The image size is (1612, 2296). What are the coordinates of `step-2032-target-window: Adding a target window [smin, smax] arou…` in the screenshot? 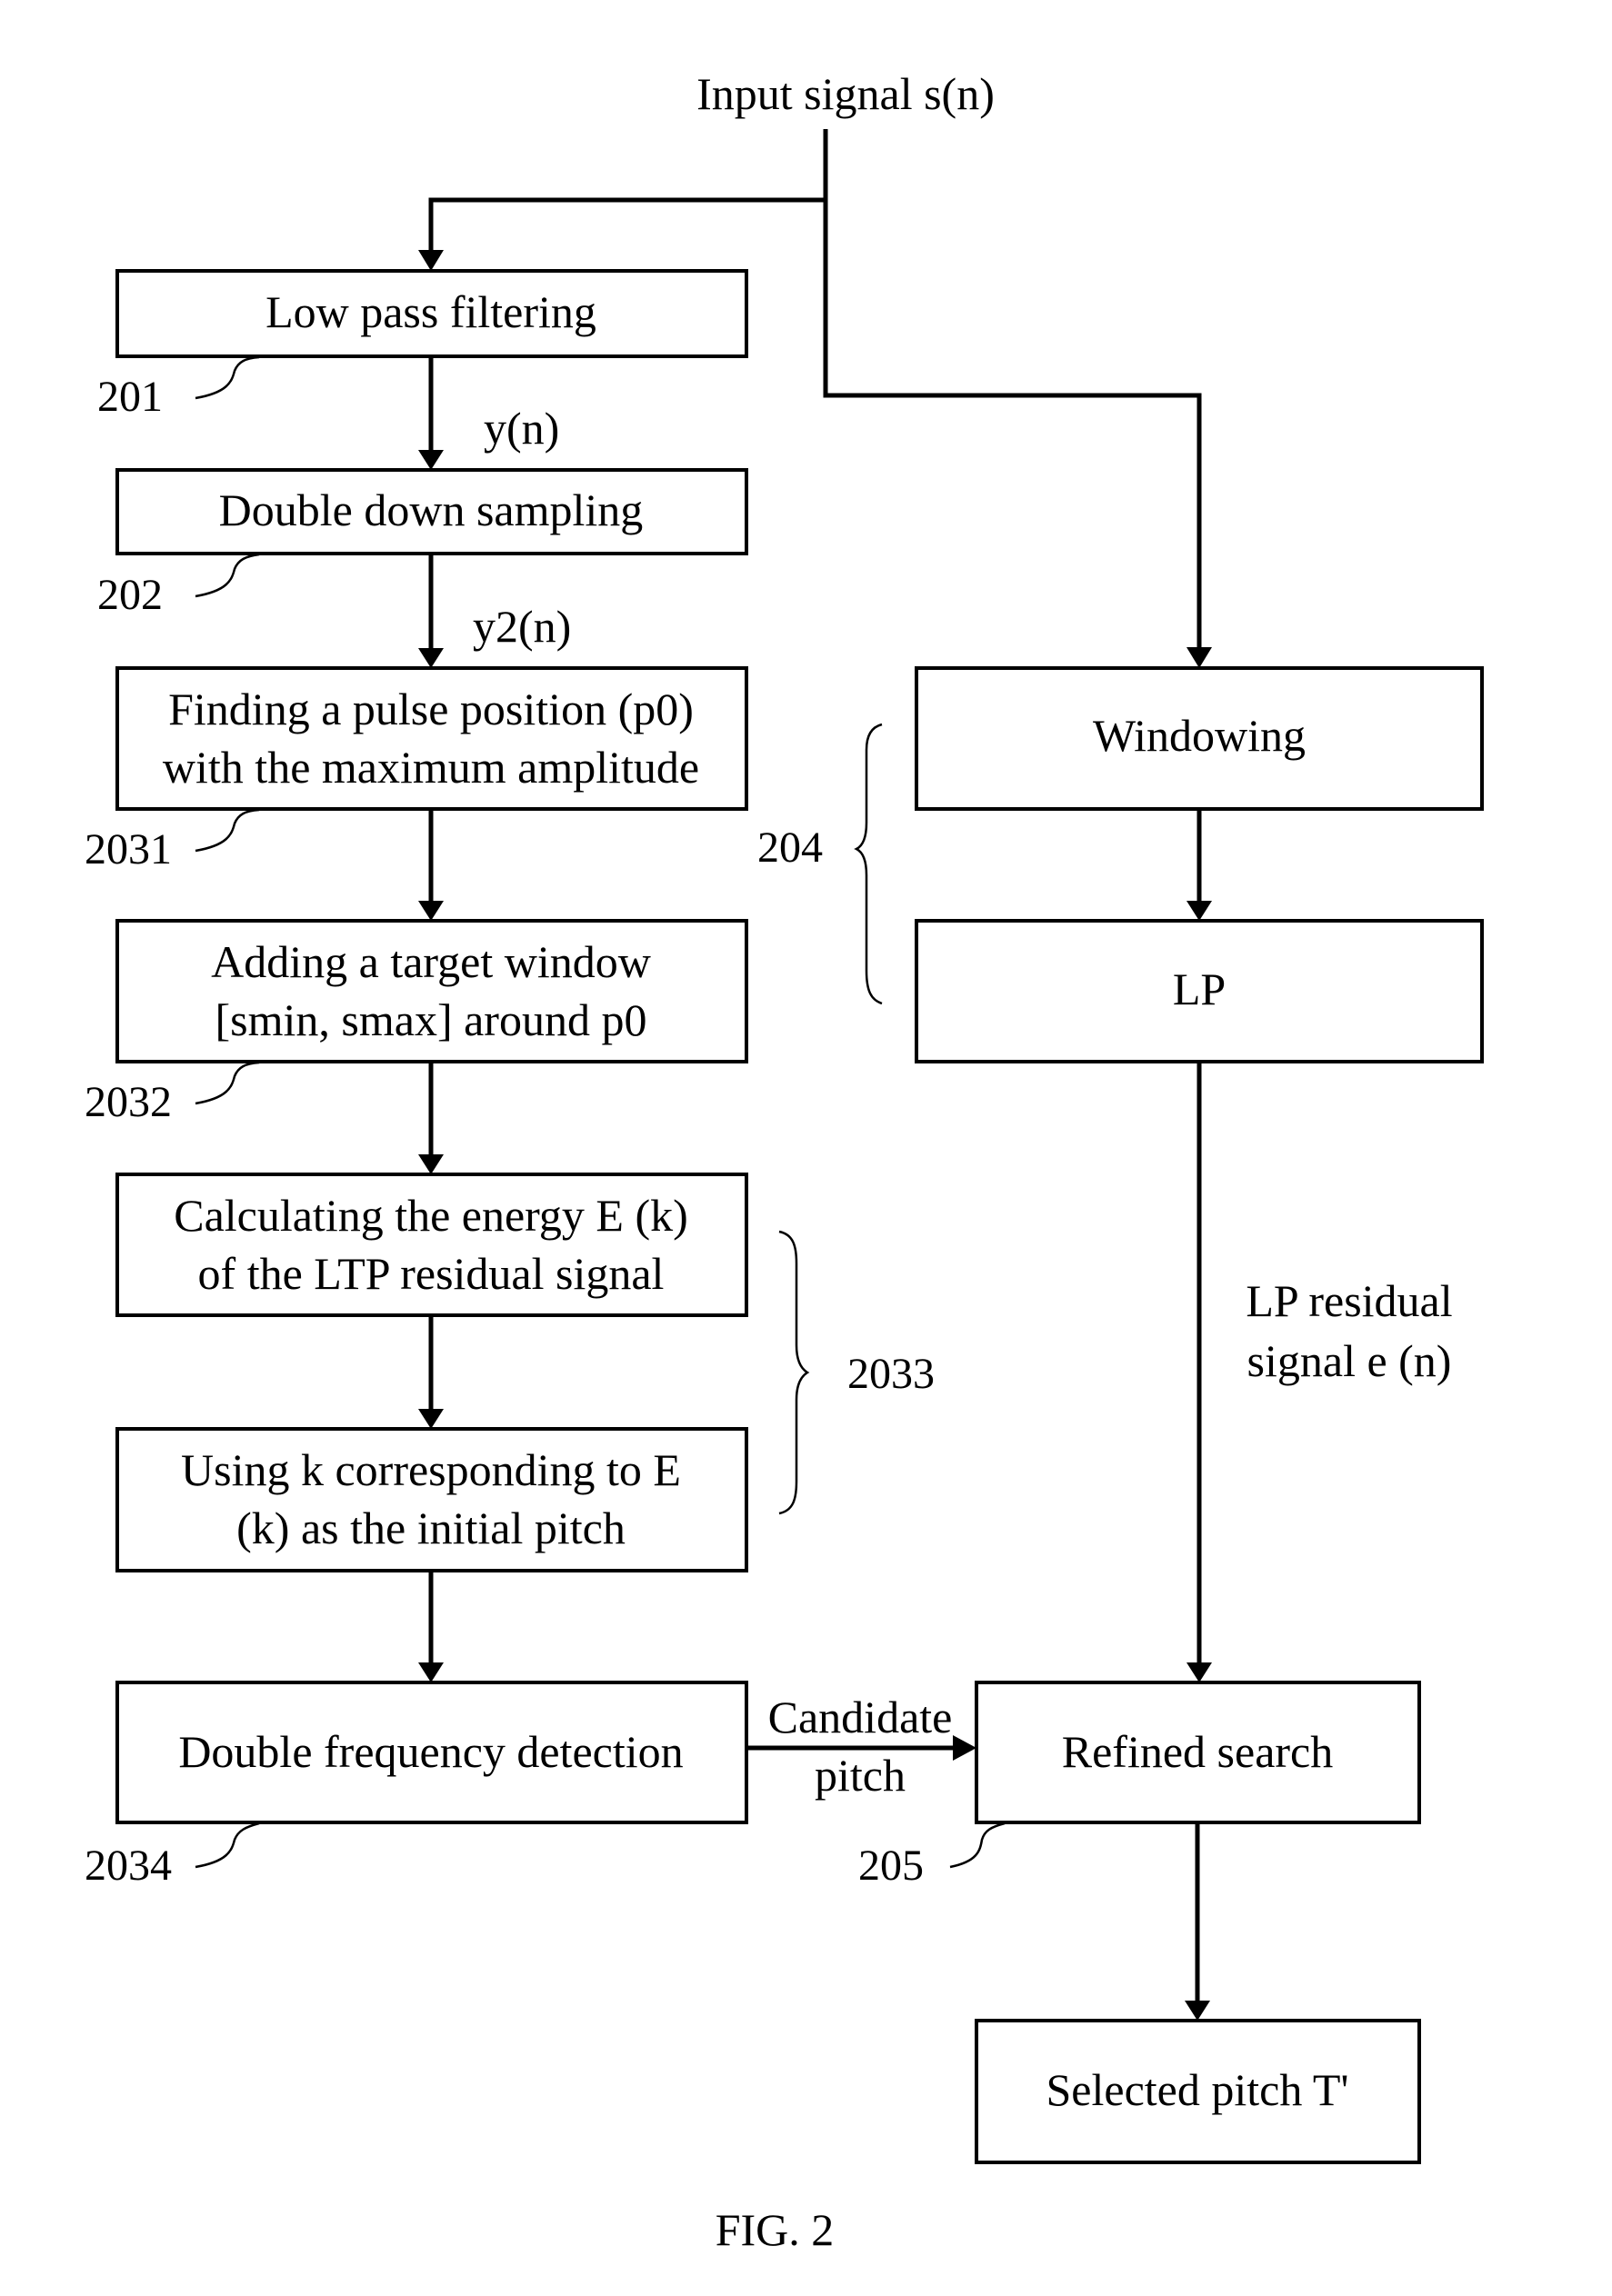 It's located at (432, 991).